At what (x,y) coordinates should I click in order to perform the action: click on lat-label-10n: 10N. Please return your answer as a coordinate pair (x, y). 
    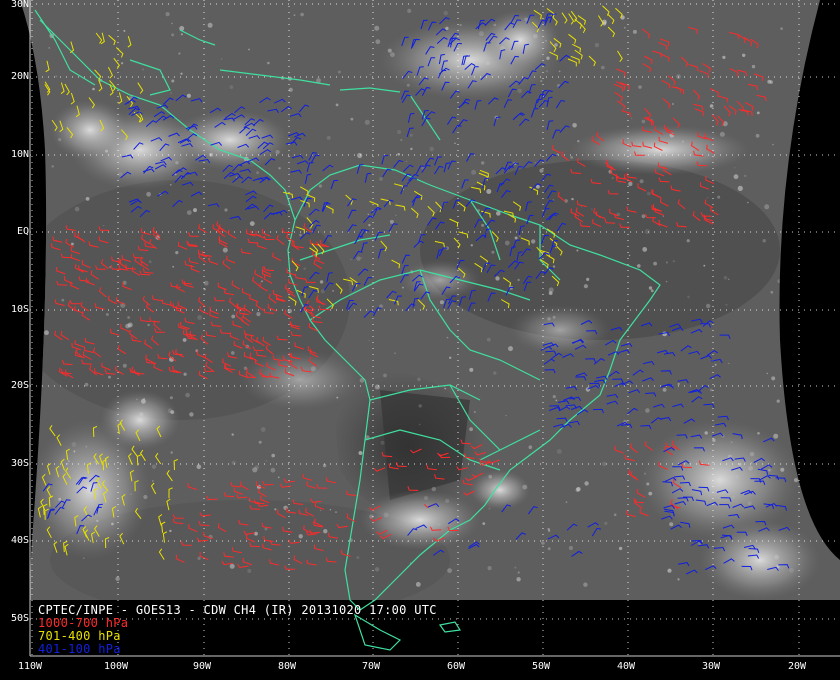
    Looking at the image, I should click on (19, 154).